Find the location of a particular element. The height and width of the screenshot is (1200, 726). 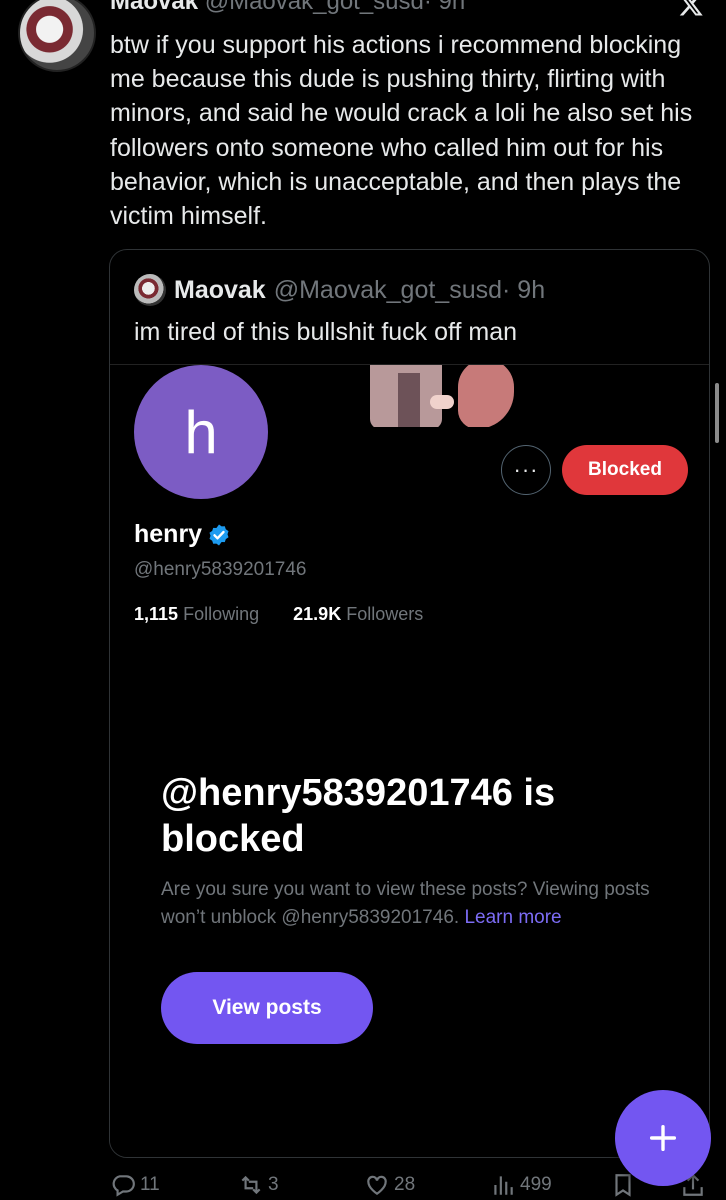

quote-author-handle: @Maovak_got_susd is located at coordinates (388, 289).